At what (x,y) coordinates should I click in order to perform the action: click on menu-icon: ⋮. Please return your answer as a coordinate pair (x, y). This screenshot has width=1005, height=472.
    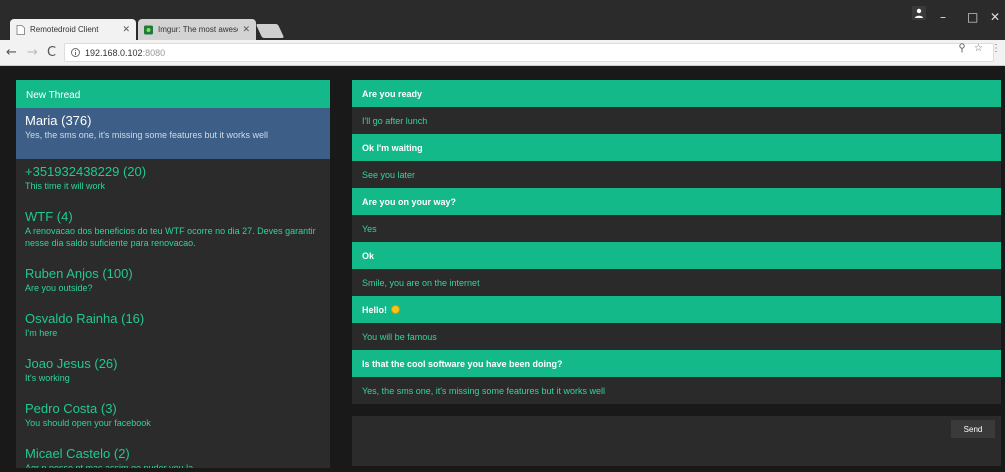
    Looking at the image, I should click on (996, 48).